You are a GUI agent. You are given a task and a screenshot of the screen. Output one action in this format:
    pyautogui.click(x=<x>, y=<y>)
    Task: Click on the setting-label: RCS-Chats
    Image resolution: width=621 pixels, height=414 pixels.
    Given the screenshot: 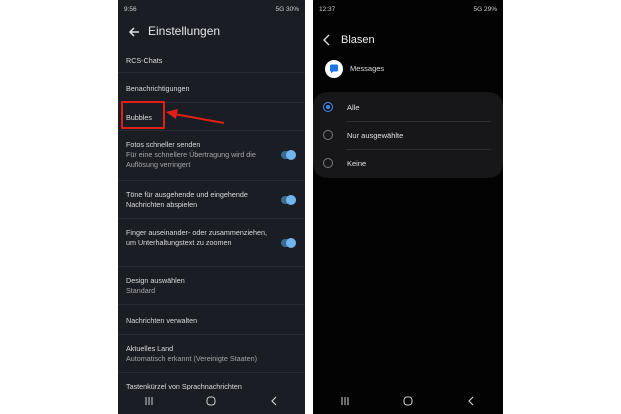 What is the action you would take?
    pyautogui.click(x=144, y=60)
    